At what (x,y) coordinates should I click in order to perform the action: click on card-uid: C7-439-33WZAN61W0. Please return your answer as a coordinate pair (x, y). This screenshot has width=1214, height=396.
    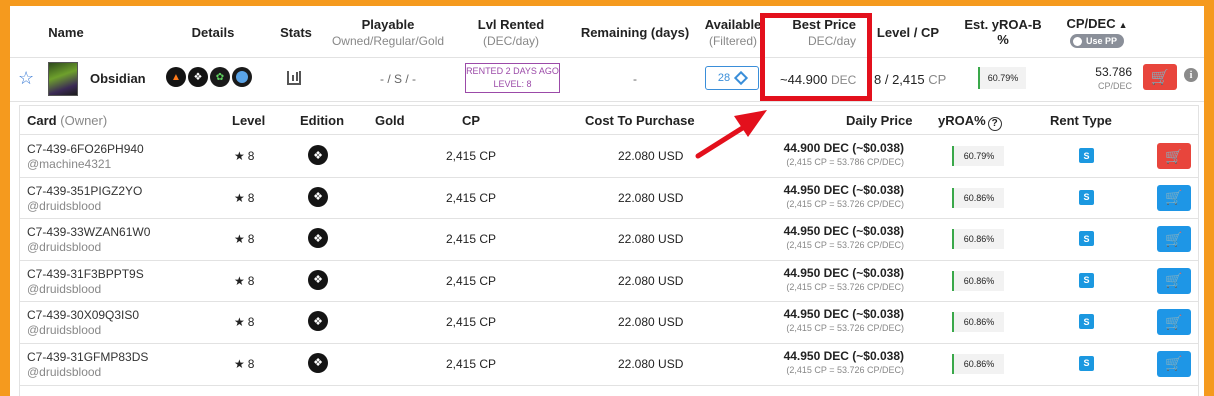
    Looking at the image, I should click on (88, 232).